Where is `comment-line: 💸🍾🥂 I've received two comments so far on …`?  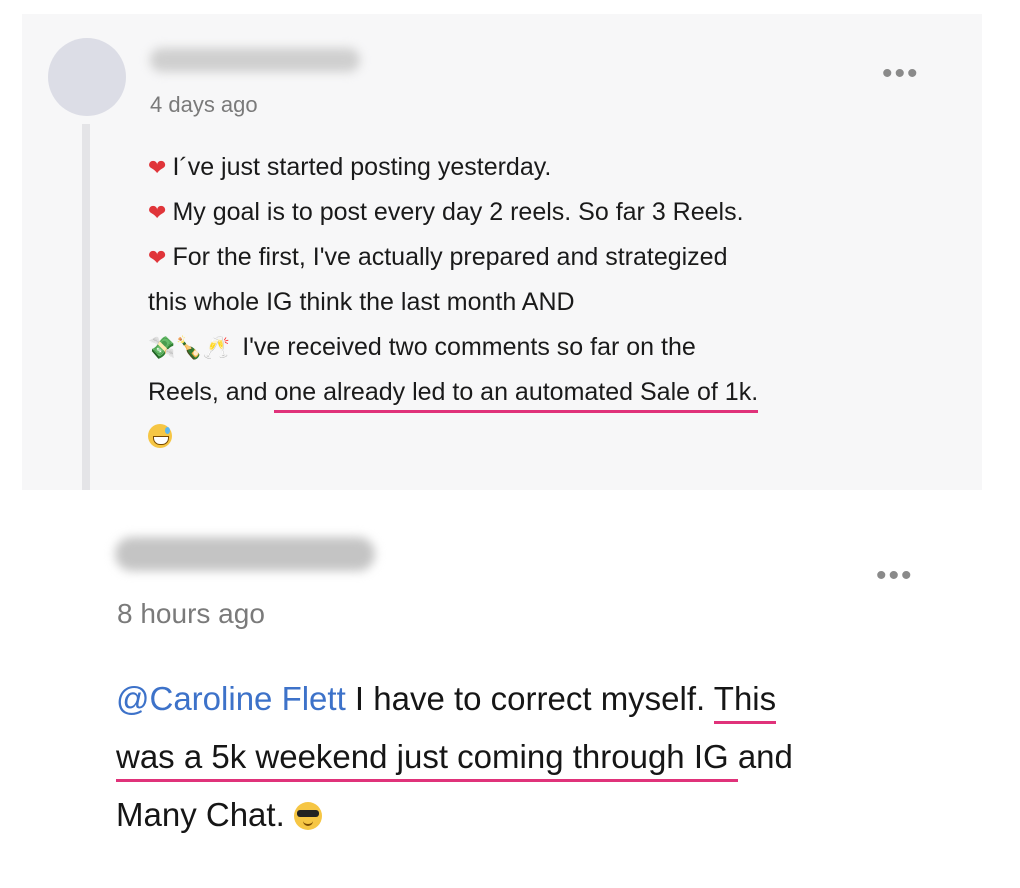
comment-line: 💸🍾🥂 I've received two comments so far on … is located at coordinates (548, 347).